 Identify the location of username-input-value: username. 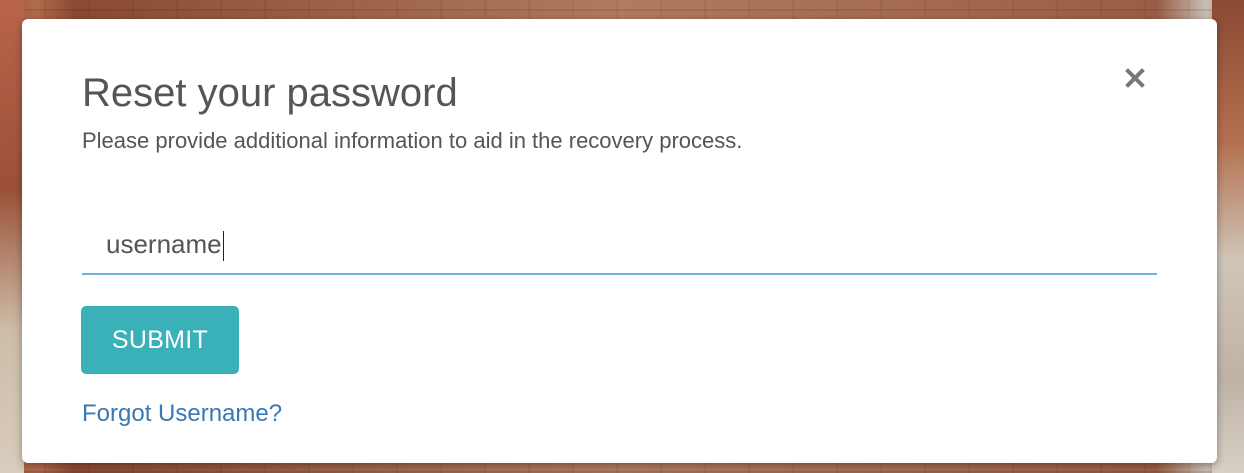
(165, 244).